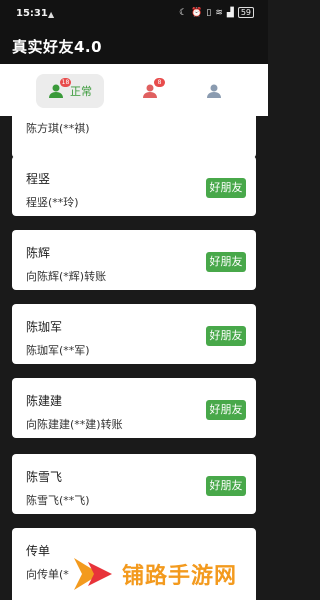 The width and height of the screenshot is (320, 600). What do you see at coordinates (58, 128) in the screenshot?
I see `contact-detail: 陈方琪(**祺)` at bounding box center [58, 128].